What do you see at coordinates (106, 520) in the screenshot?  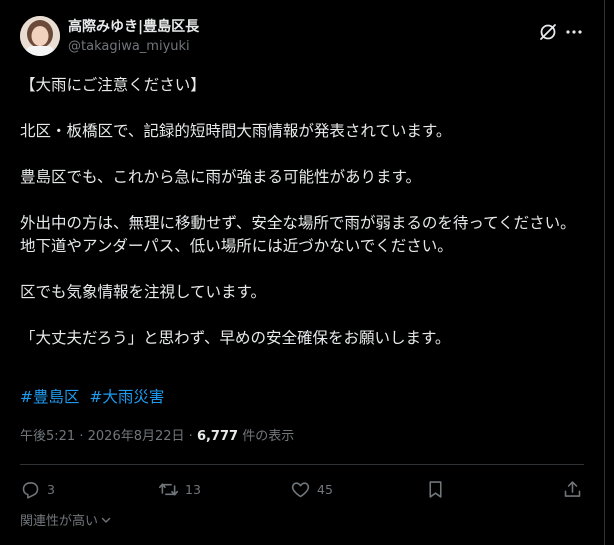 I see `chevron-down-icon` at bounding box center [106, 520].